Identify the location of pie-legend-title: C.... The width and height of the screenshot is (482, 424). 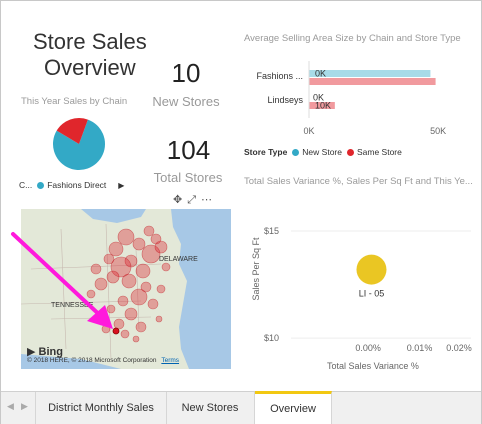
(26, 185).